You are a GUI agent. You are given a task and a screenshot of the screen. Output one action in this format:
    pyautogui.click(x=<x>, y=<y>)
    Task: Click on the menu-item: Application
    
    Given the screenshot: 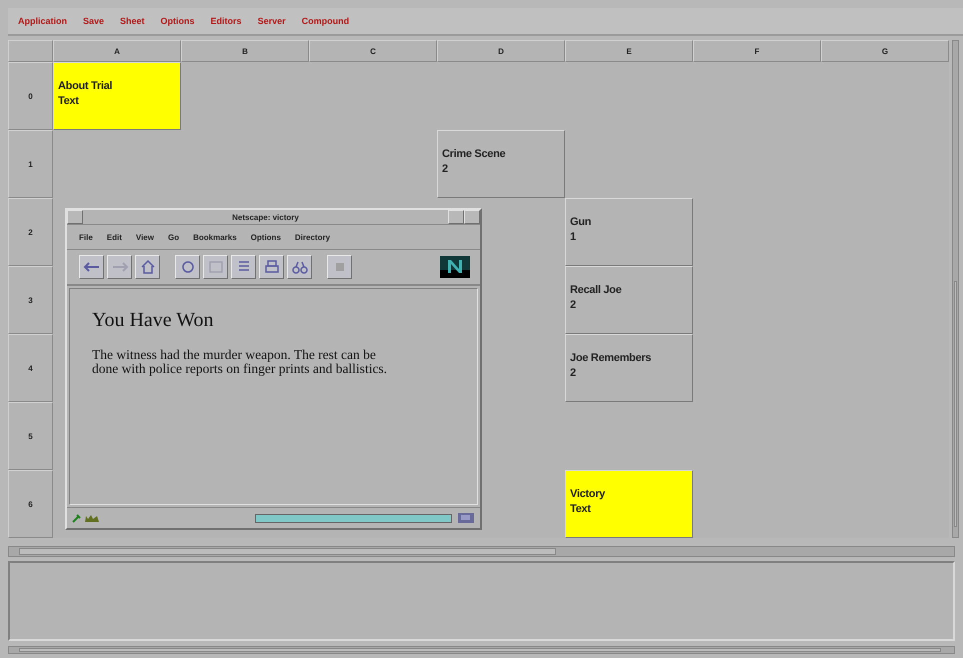 What is the action you would take?
    pyautogui.click(x=42, y=21)
    